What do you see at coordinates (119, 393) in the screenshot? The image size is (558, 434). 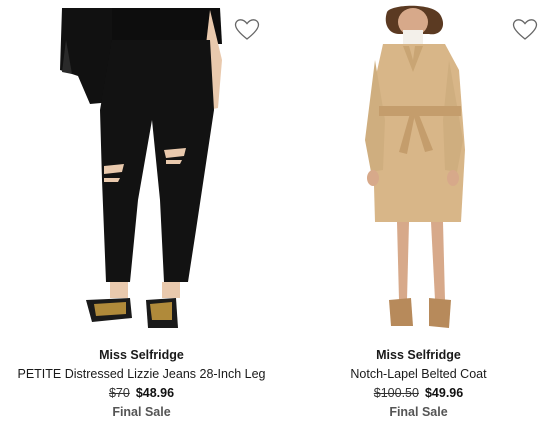 I see `original-price: $70` at bounding box center [119, 393].